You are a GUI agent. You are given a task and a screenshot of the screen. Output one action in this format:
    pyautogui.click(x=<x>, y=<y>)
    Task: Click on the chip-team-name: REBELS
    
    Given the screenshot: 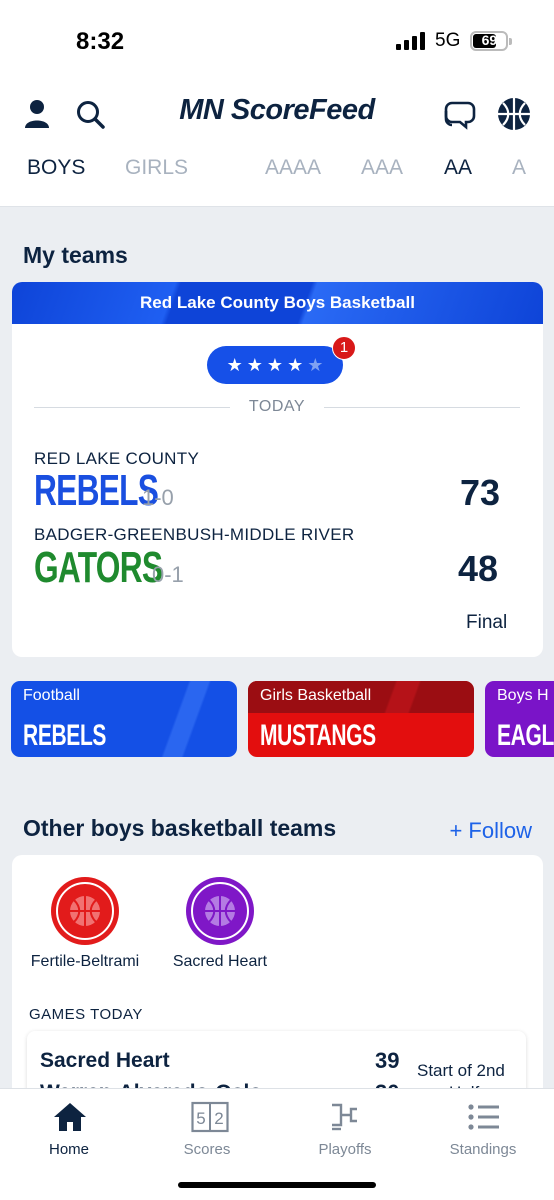 What is the action you would take?
    pyautogui.click(x=65, y=735)
    